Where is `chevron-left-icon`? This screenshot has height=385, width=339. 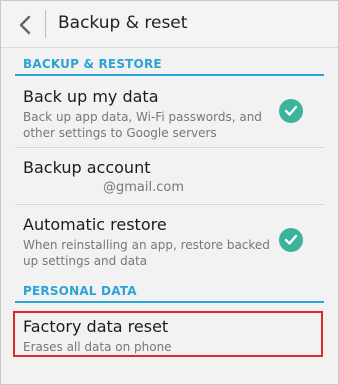 chevron-left-icon is located at coordinates (25, 25).